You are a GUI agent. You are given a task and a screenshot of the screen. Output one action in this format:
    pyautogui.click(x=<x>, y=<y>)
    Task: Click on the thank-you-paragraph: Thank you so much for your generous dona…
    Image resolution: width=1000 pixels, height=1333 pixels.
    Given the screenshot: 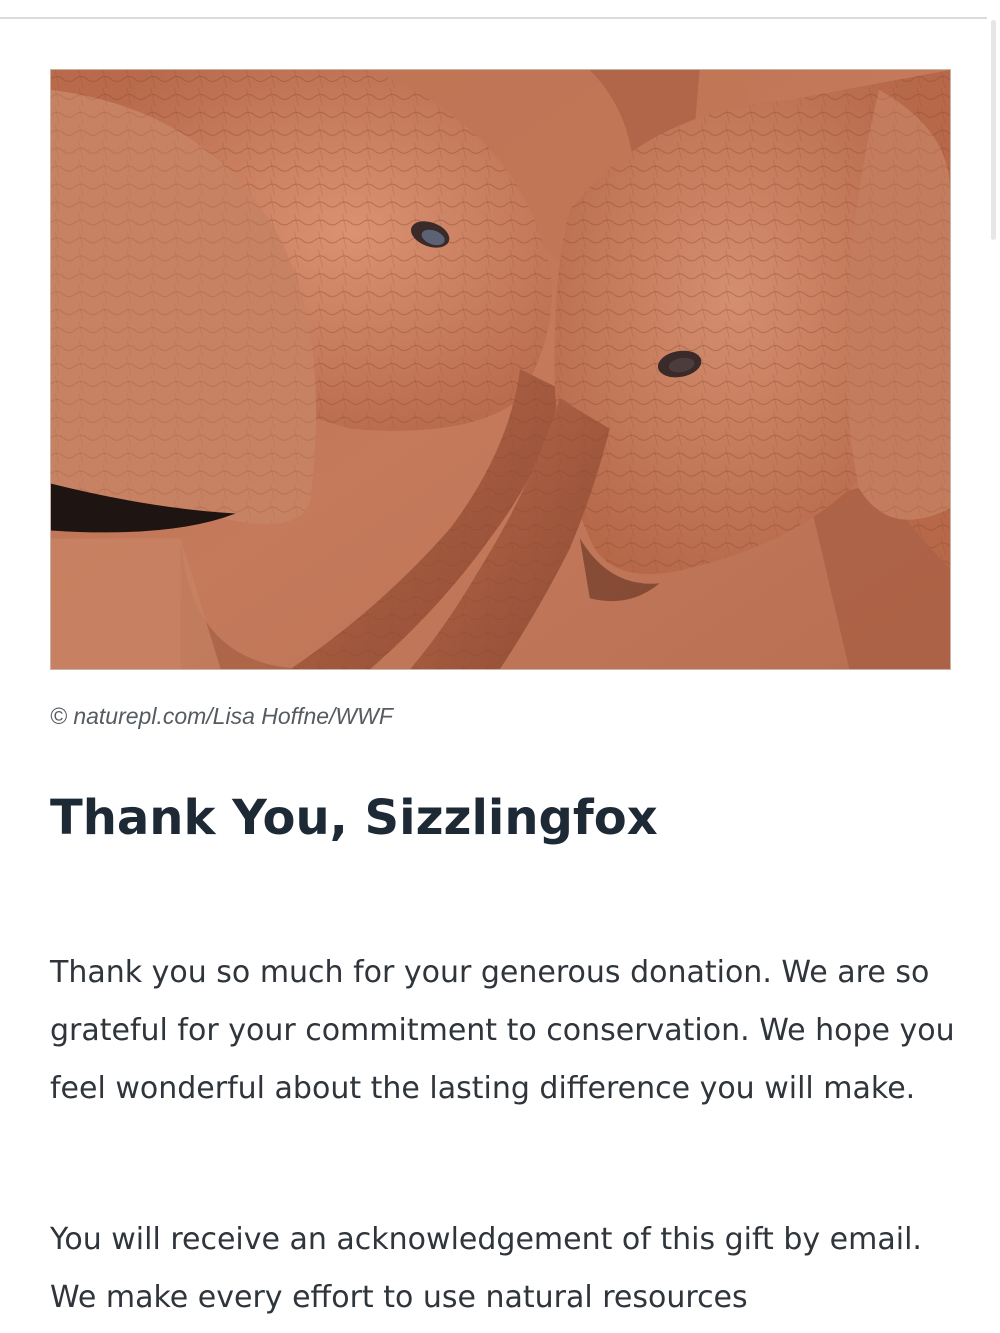 What is the action you would take?
    pyautogui.click(x=502, y=1030)
    